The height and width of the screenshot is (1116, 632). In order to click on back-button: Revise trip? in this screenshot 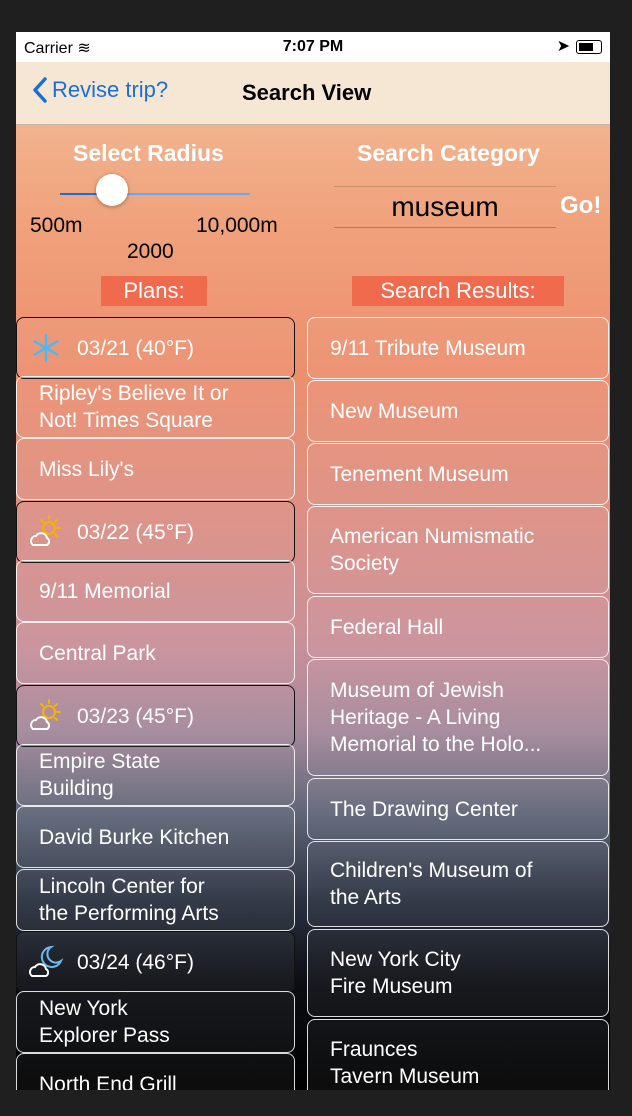, I will do `click(100, 90)`.